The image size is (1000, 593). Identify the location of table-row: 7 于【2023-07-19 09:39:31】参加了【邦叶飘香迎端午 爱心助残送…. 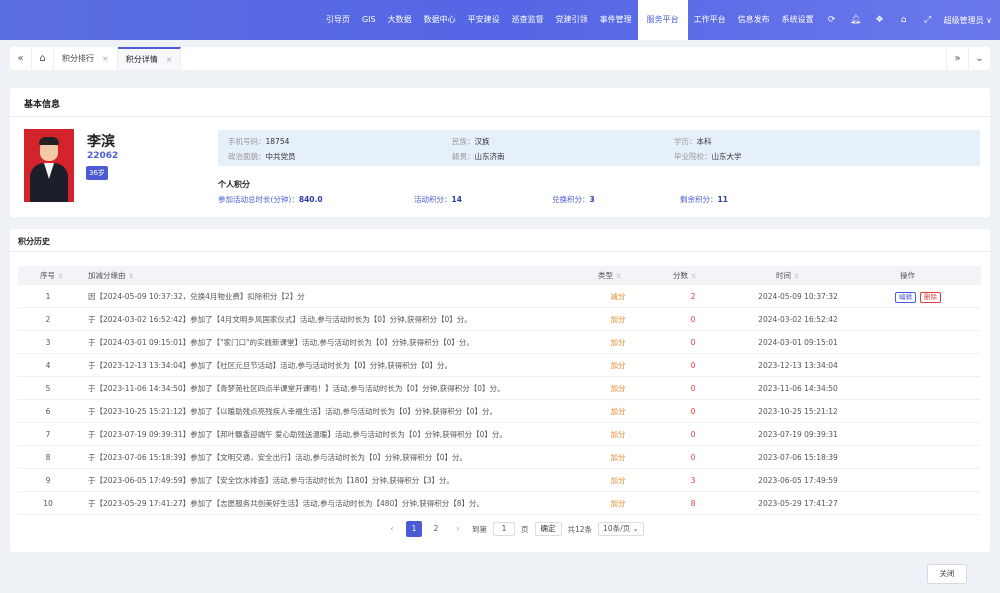
(499, 434).